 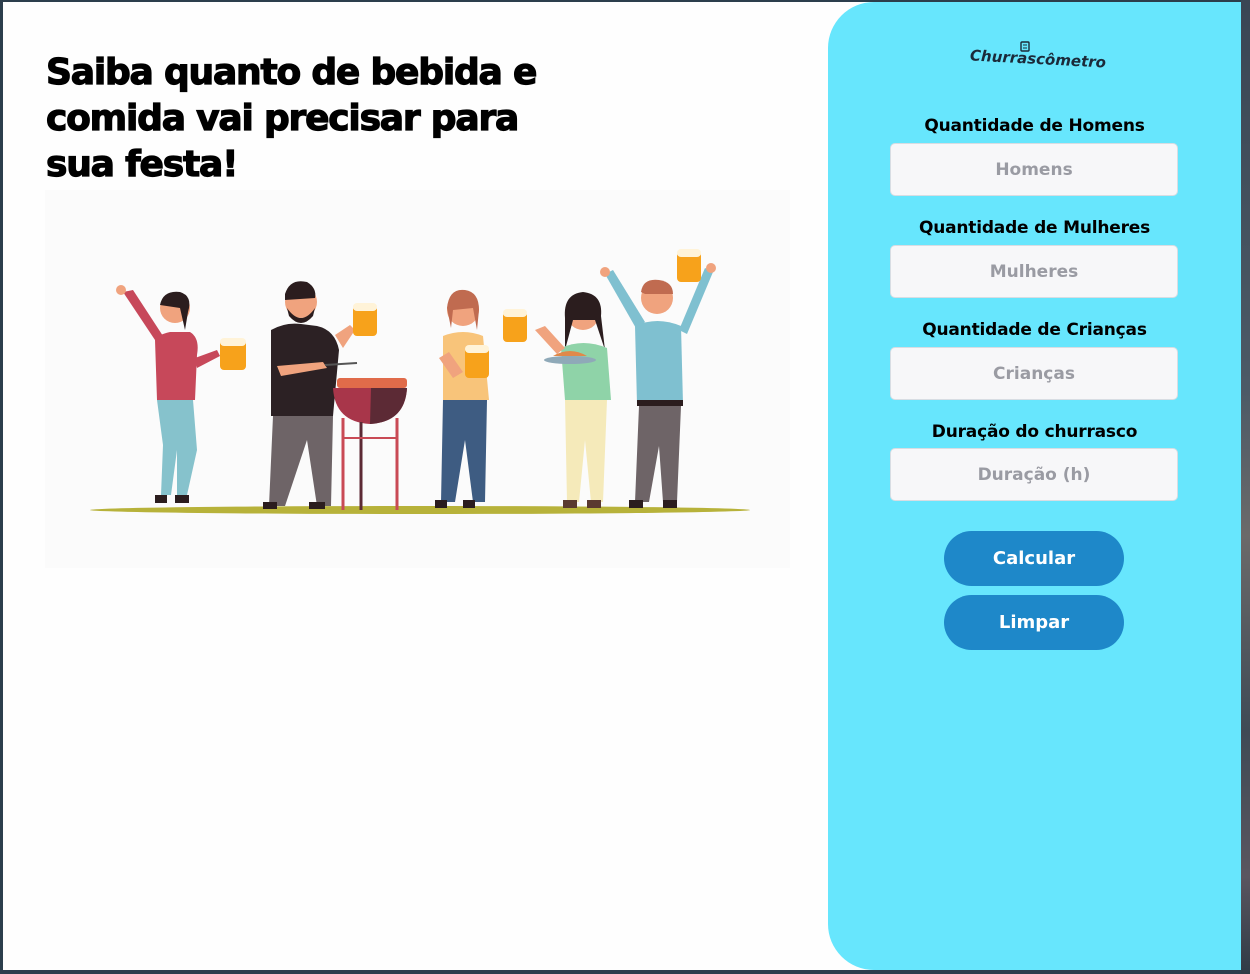 What do you see at coordinates (1034, 169) in the screenshot?
I see `men-quantity-input` at bounding box center [1034, 169].